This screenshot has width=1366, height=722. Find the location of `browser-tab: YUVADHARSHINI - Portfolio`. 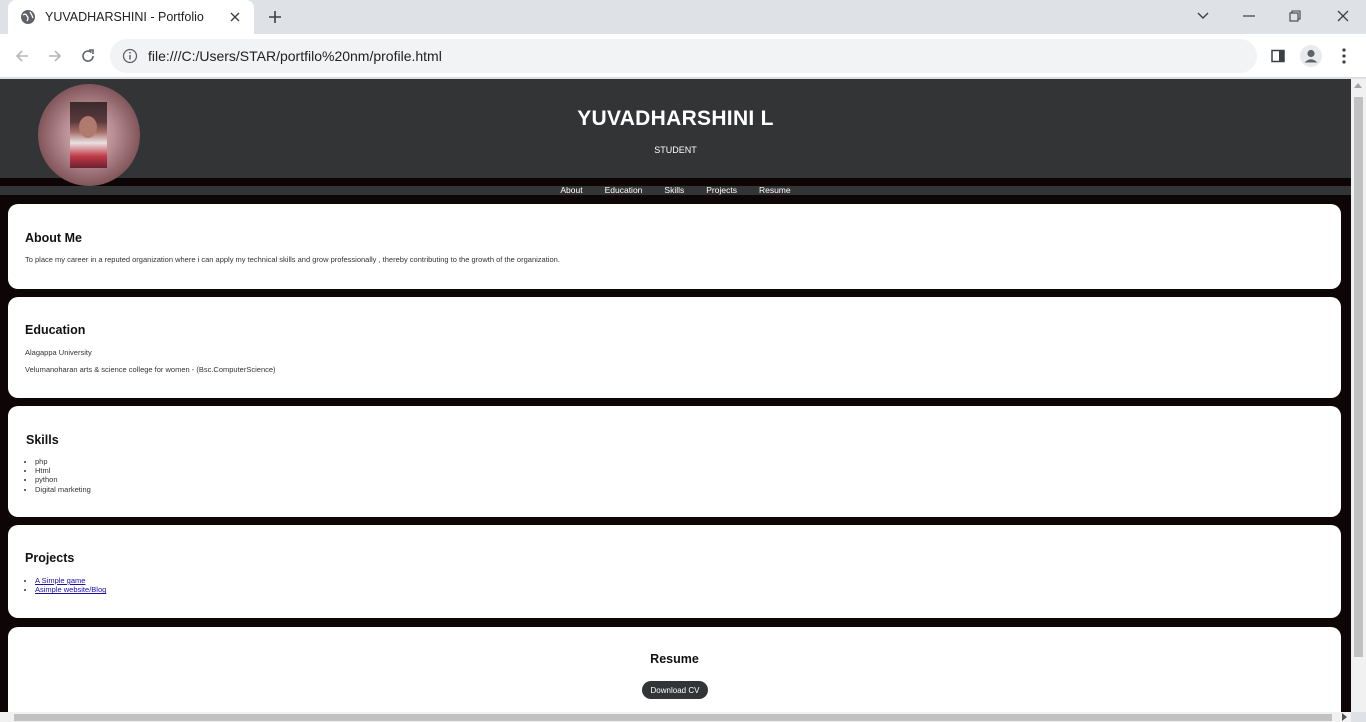

browser-tab: YUVADHARSHINI - Portfolio is located at coordinates (131, 17).